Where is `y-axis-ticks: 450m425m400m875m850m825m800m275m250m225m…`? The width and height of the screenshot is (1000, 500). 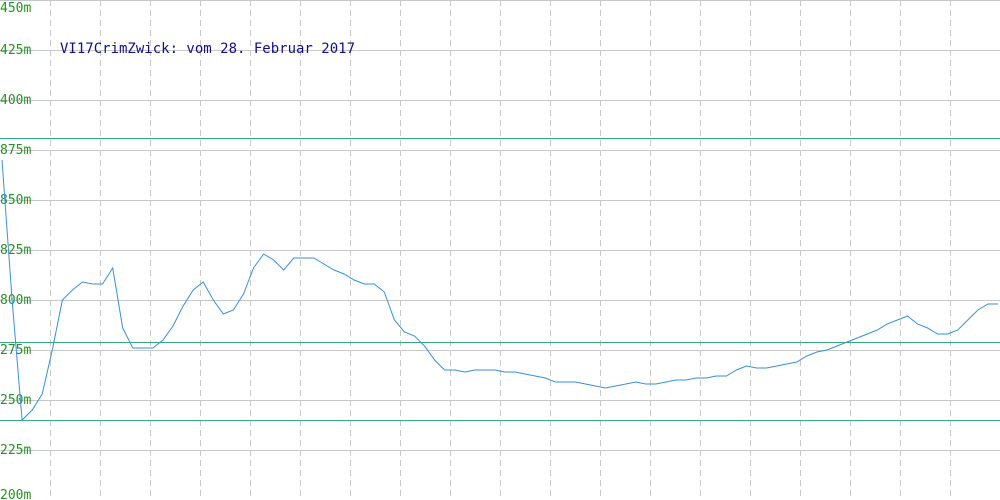 y-axis-ticks: 450m425m400m875m850m825m800m275m250m225m… is located at coordinates (15, 250).